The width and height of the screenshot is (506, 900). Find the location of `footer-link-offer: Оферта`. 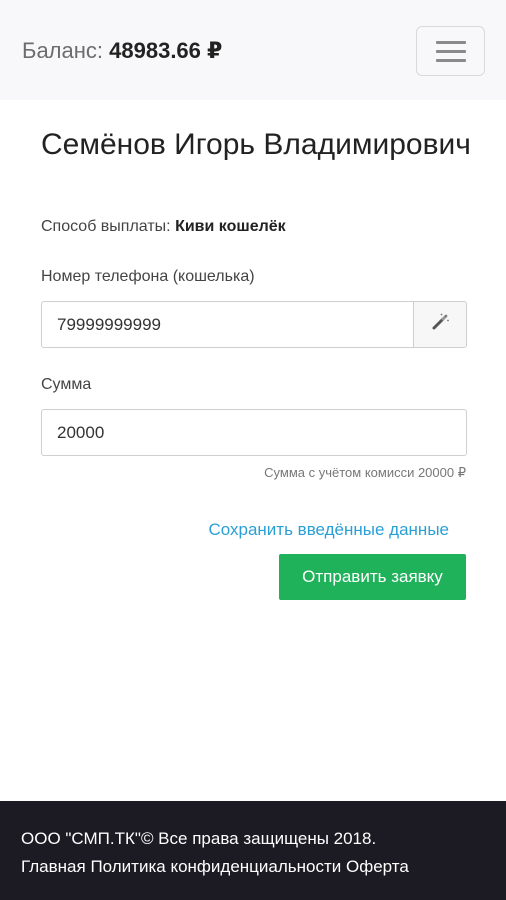

footer-link-offer: Оферта is located at coordinates (377, 866).